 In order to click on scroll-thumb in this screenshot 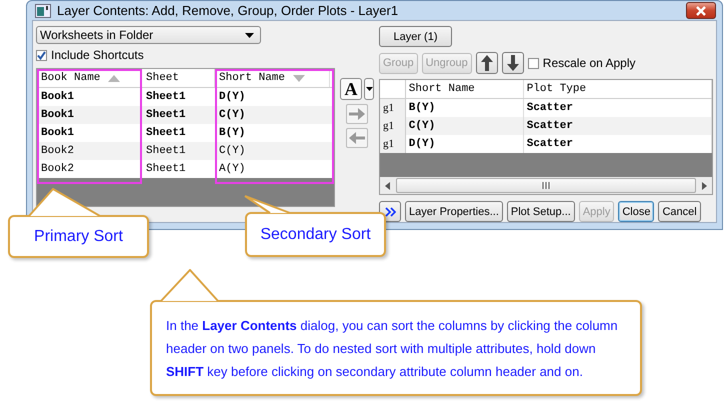, I will do `click(546, 185)`.